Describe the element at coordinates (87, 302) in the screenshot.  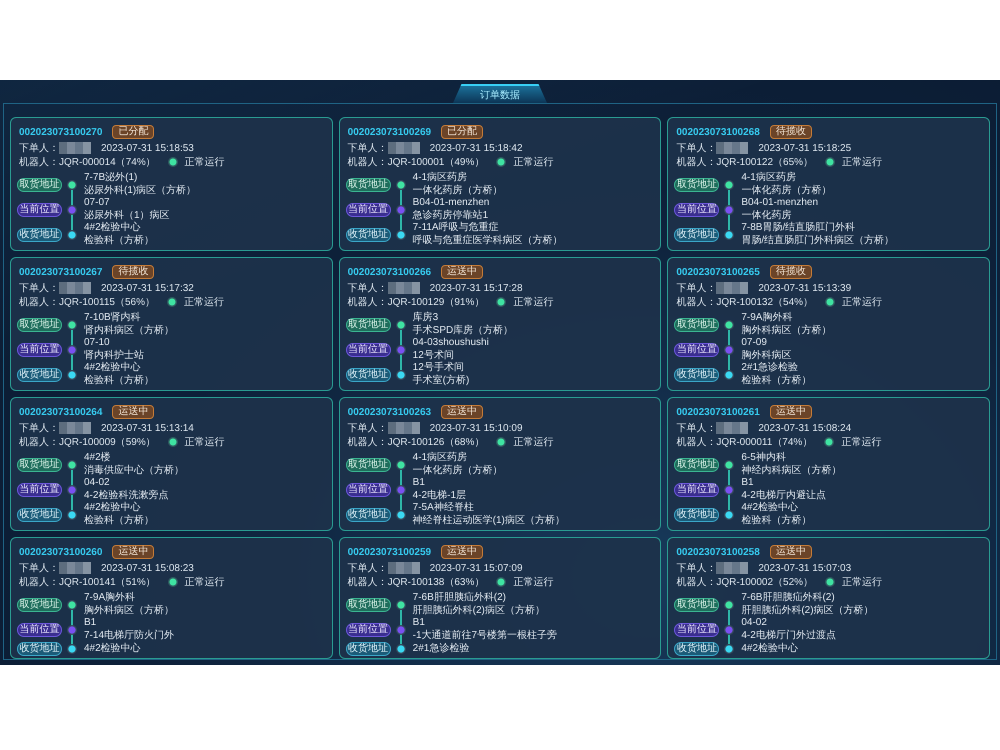
I see `robot-info: 机器人：JQR-100115（56%）` at that location.